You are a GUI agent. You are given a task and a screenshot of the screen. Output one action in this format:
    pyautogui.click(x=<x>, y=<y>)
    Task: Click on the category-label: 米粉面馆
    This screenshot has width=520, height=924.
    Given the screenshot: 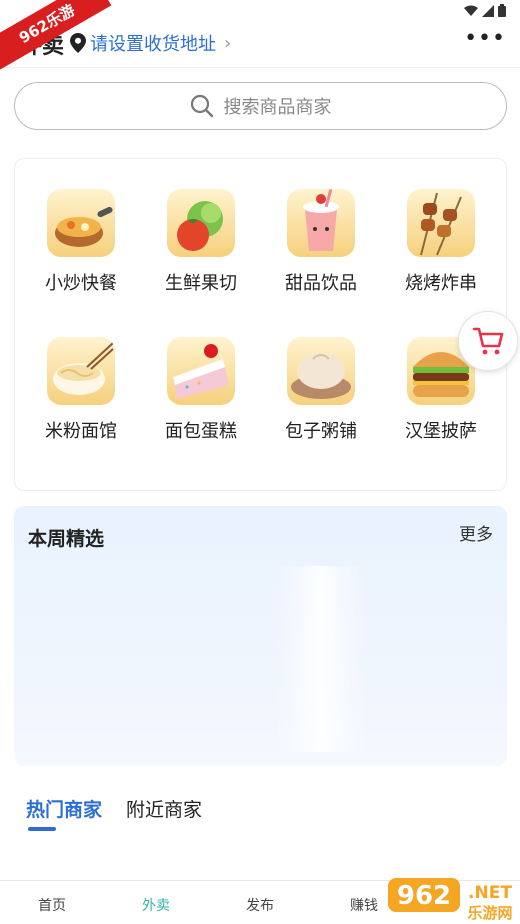 What is the action you would take?
    pyautogui.click(x=81, y=431)
    